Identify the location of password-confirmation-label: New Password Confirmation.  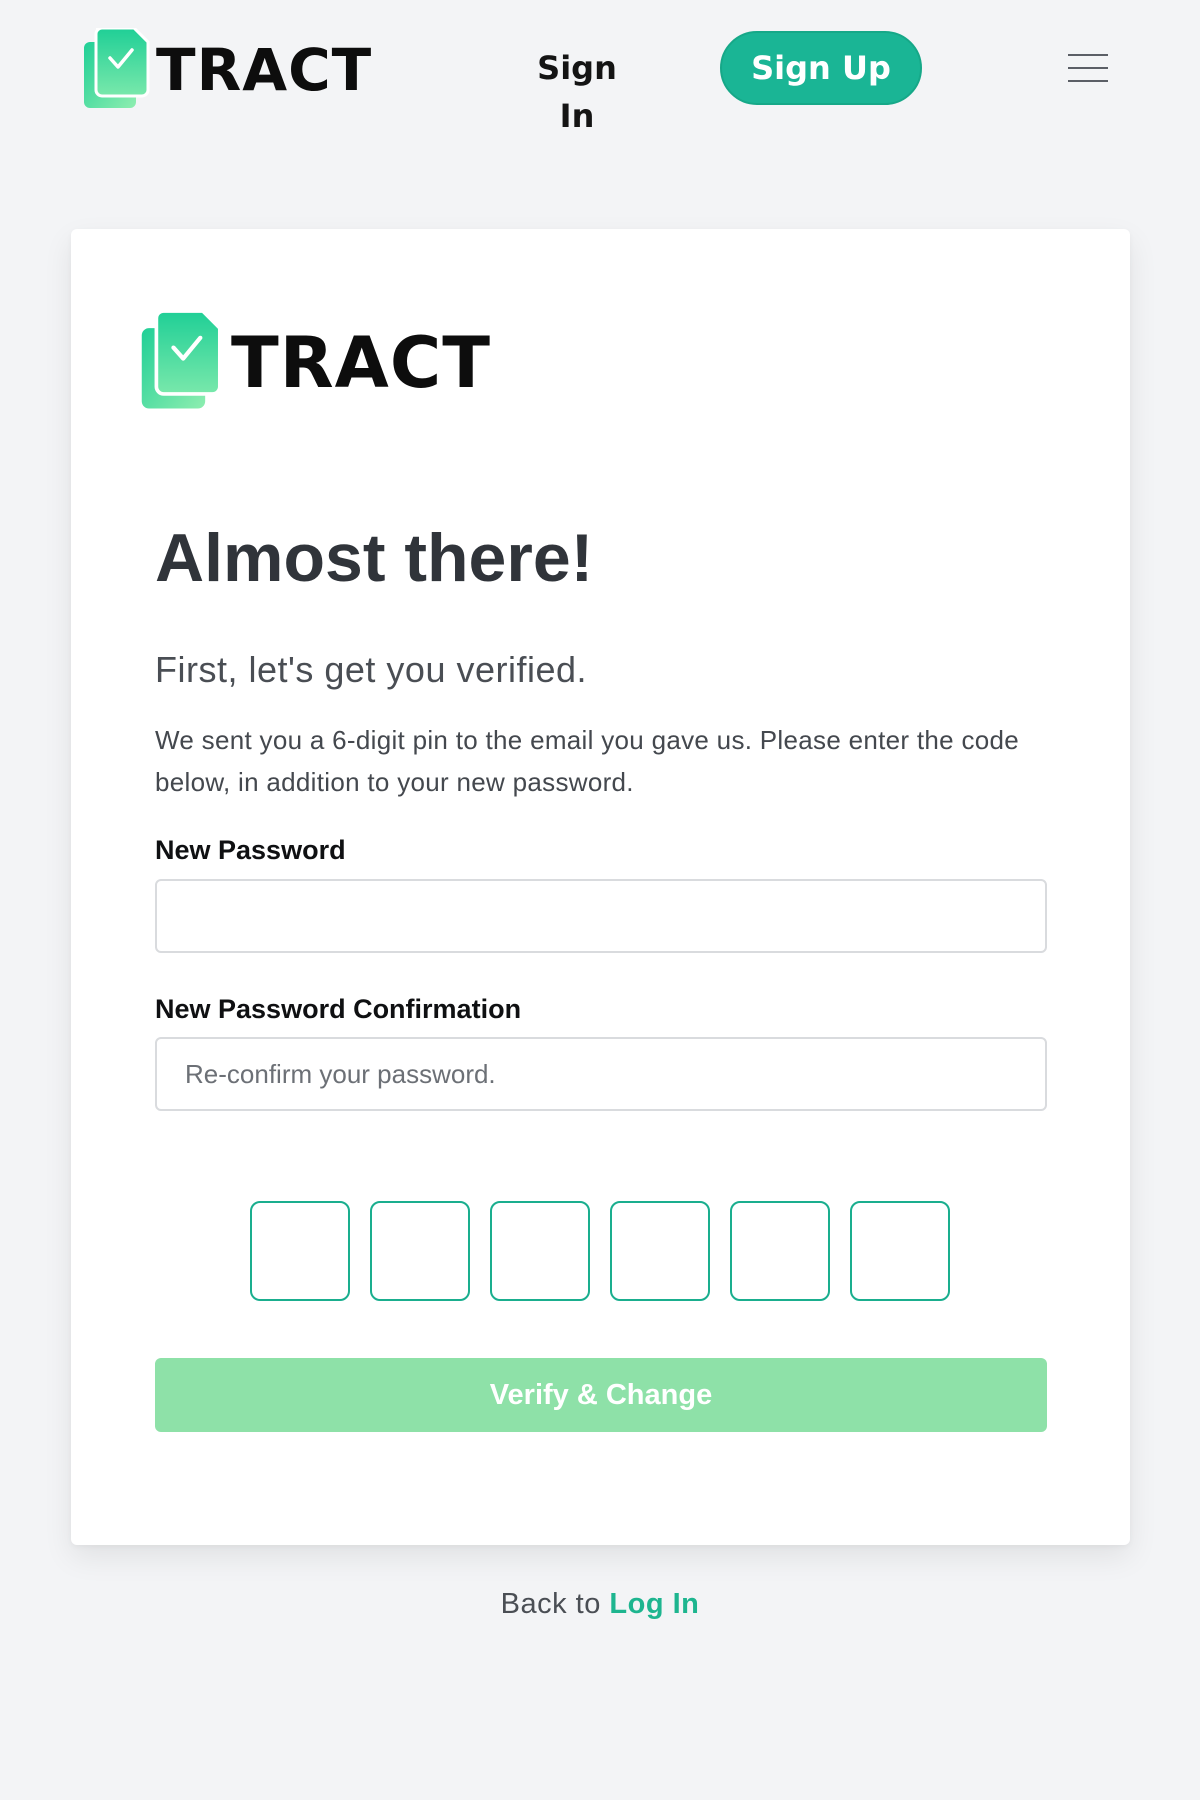
(338, 1009).